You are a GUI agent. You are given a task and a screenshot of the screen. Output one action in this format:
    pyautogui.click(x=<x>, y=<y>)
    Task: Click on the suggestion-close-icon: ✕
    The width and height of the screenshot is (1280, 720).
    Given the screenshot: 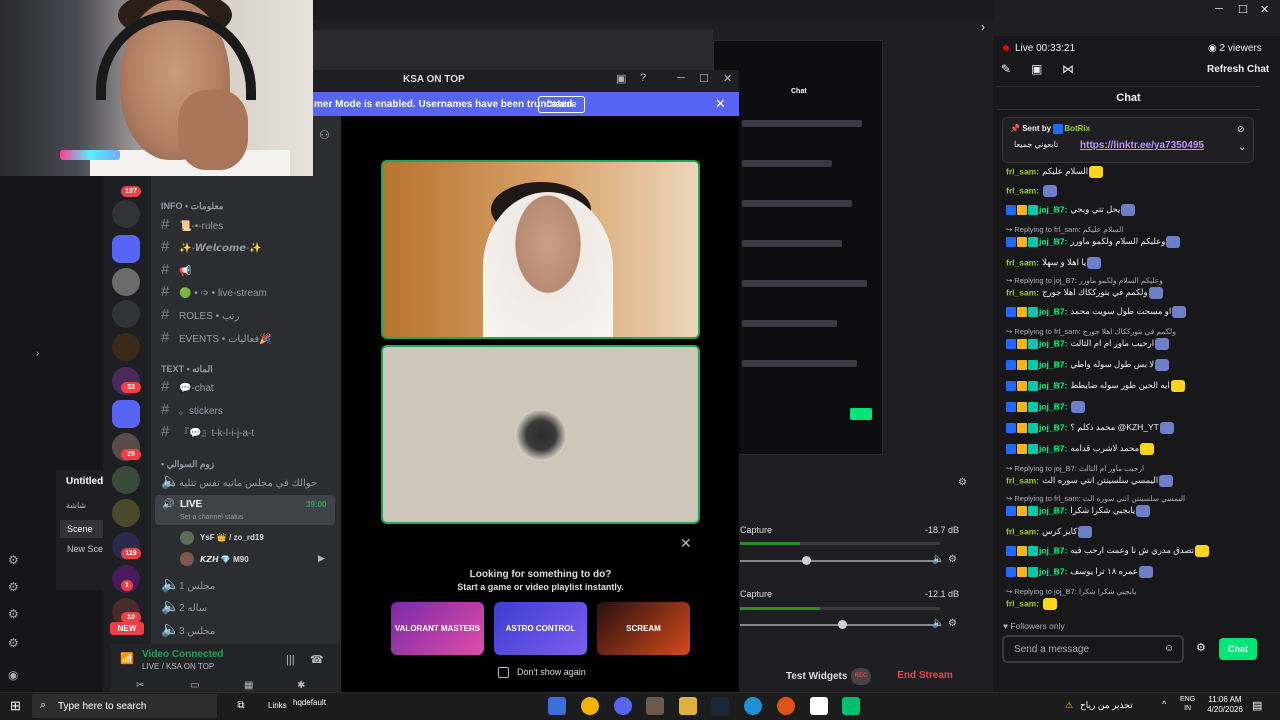 What is the action you would take?
    pyautogui.click(x=686, y=543)
    